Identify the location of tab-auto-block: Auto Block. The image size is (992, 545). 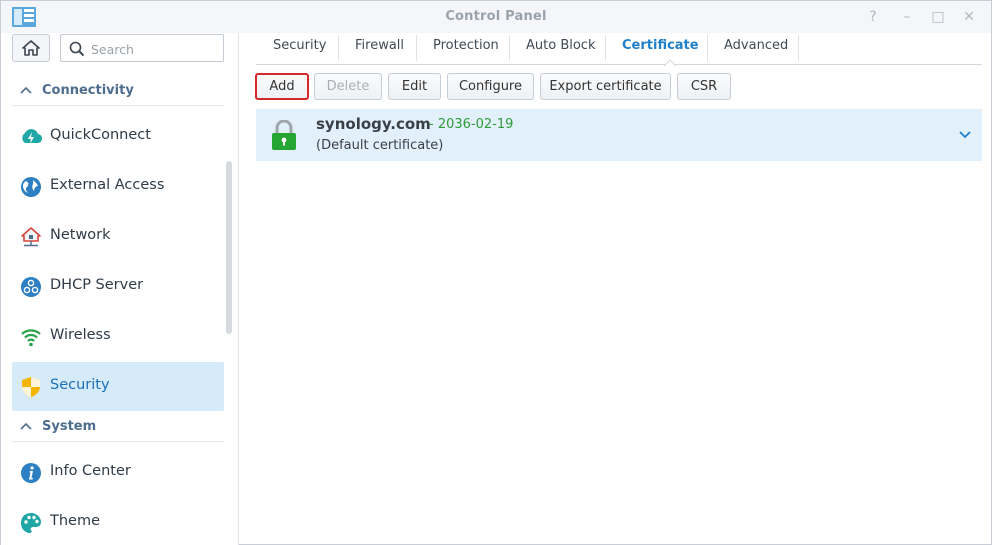
(560, 45).